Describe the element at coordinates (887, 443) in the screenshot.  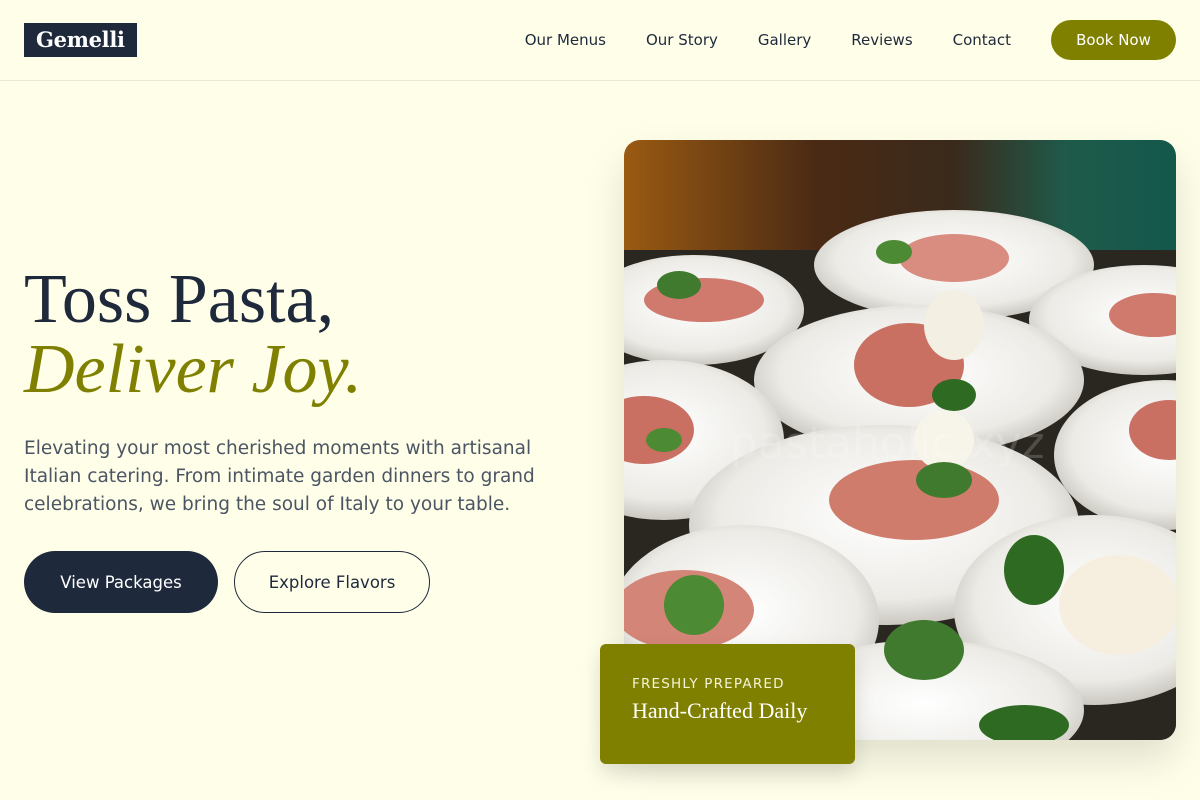
I see `photo-watermark: pastaholic.xyz` at that location.